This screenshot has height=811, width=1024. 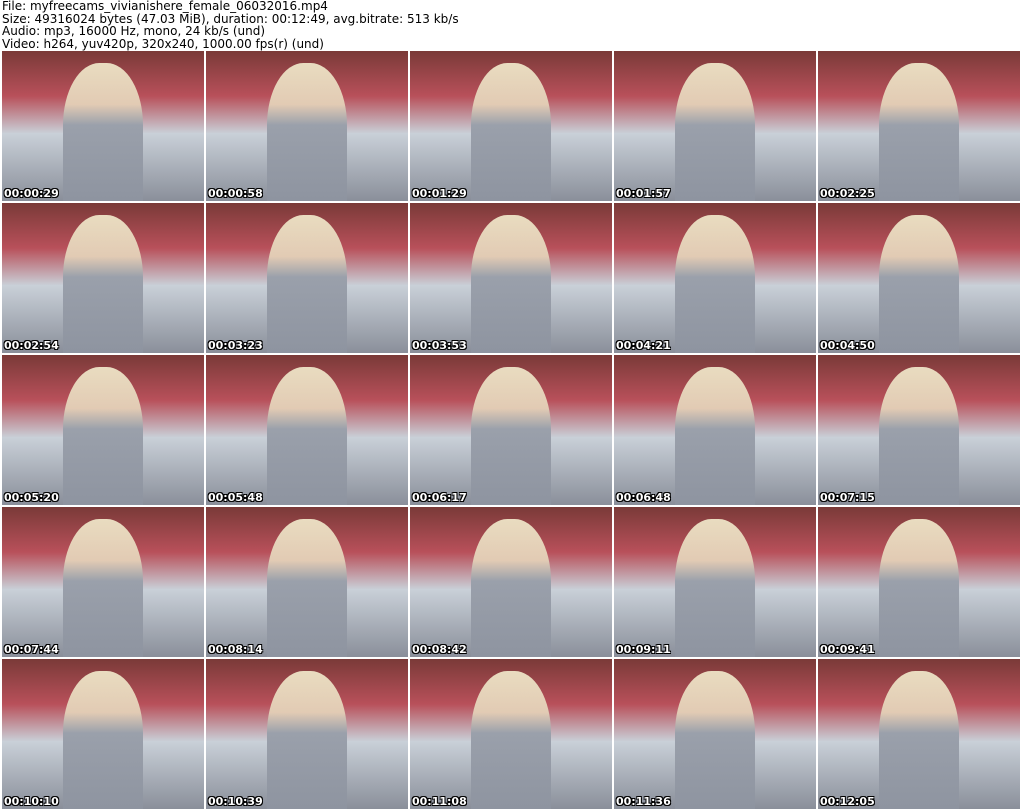 I want to click on video-thumbnail: 00:03:53, so click(x=511, y=278).